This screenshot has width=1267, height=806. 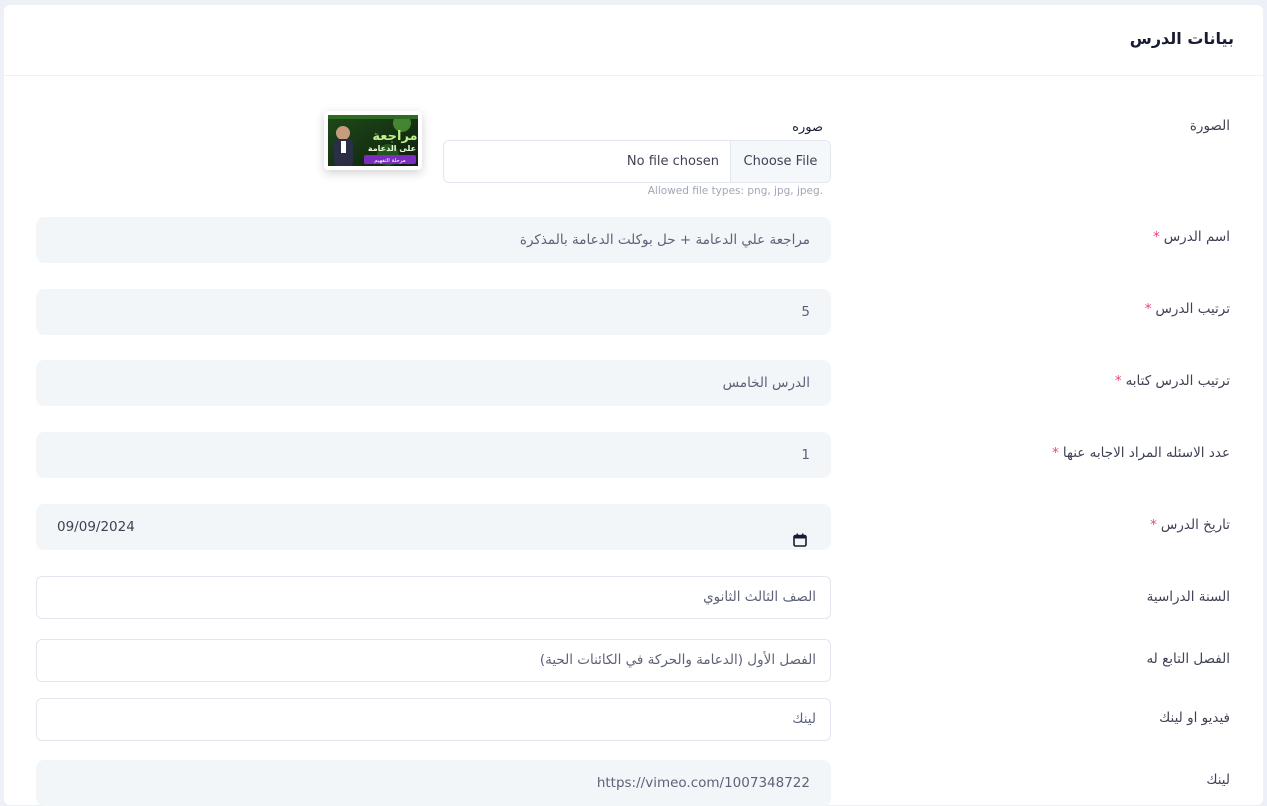 What do you see at coordinates (672, 161) in the screenshot?
I see `file-status: No file chosen` at bounding box center [672, 161].